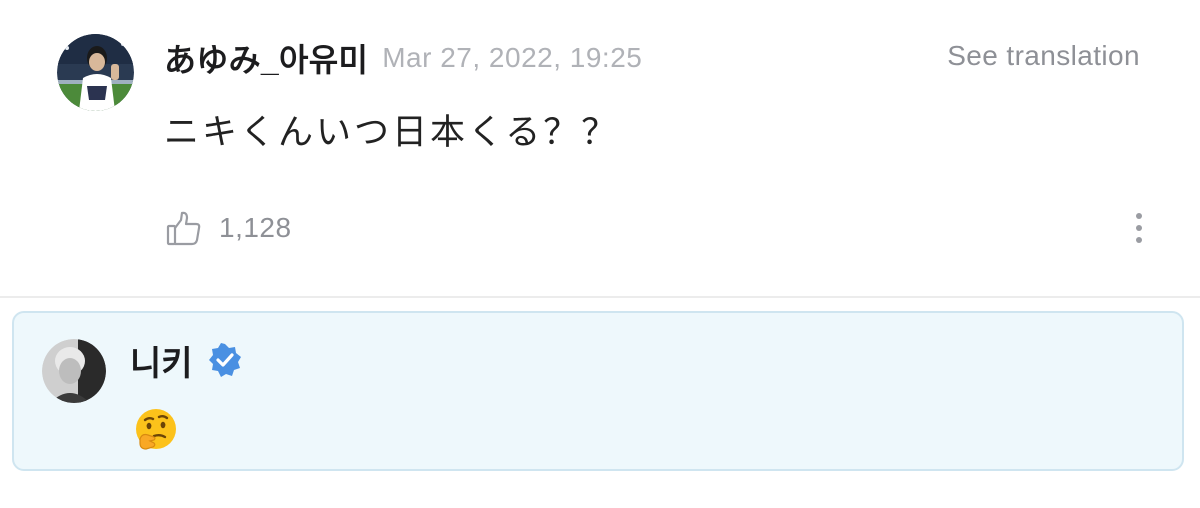  What do you see at coordinates (1043, 56) in the screenshot?
I see `see-translation-link: See translation` at bounding box center [1043, 56].